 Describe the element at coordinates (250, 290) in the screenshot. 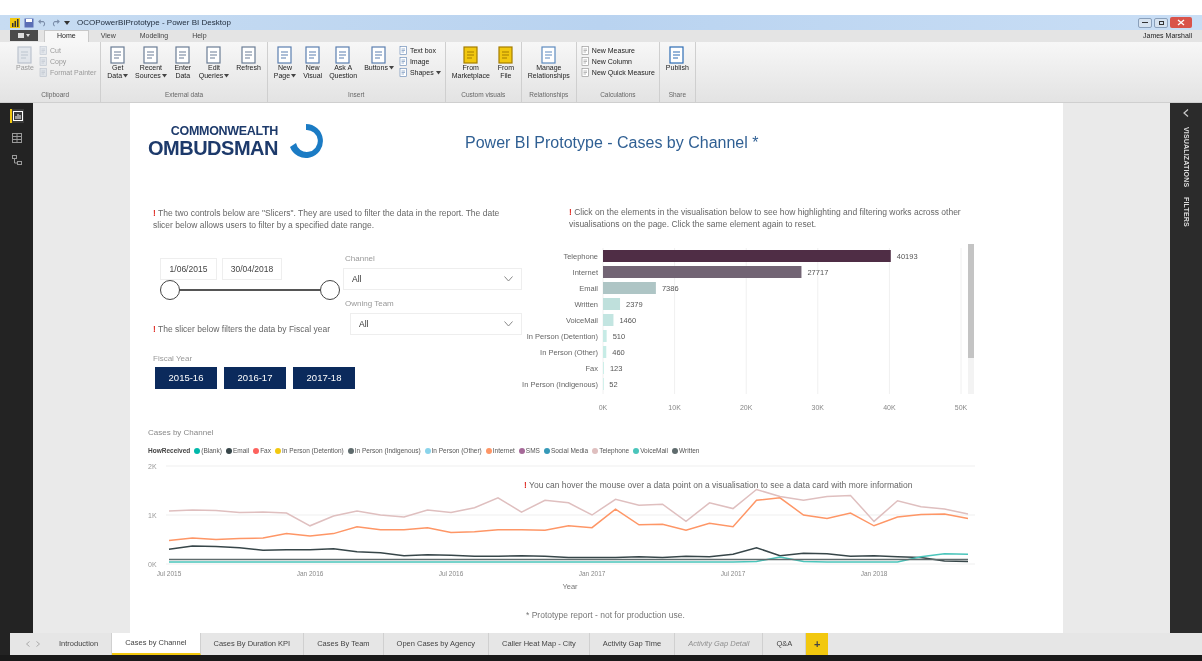

I see `date-range-slider` at that location.